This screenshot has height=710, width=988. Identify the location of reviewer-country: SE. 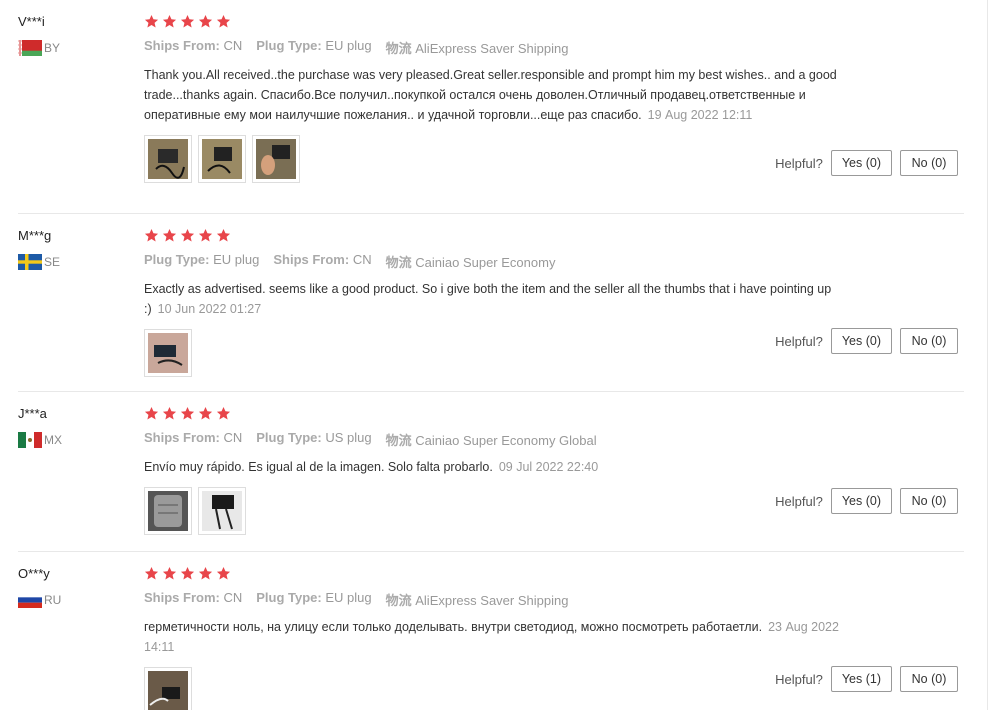
(39, 262).